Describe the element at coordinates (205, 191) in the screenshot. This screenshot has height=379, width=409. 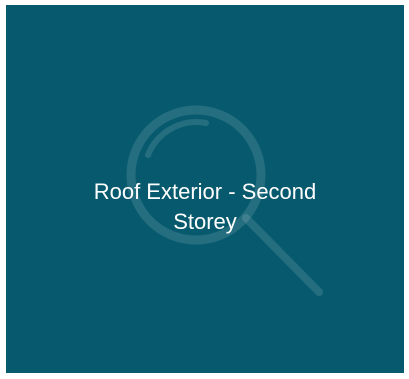
I see `tile-title-line-1: Roof Exterior - Second` at that location.